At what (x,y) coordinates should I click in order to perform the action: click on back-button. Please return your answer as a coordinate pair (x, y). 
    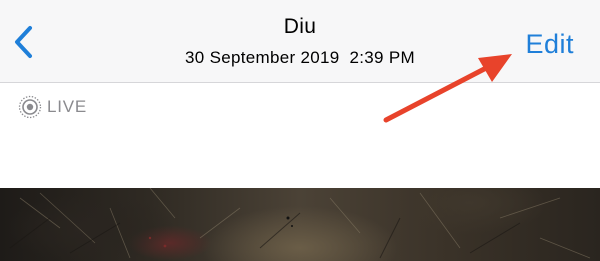
    Looking at the image, I should click on (26, 42).